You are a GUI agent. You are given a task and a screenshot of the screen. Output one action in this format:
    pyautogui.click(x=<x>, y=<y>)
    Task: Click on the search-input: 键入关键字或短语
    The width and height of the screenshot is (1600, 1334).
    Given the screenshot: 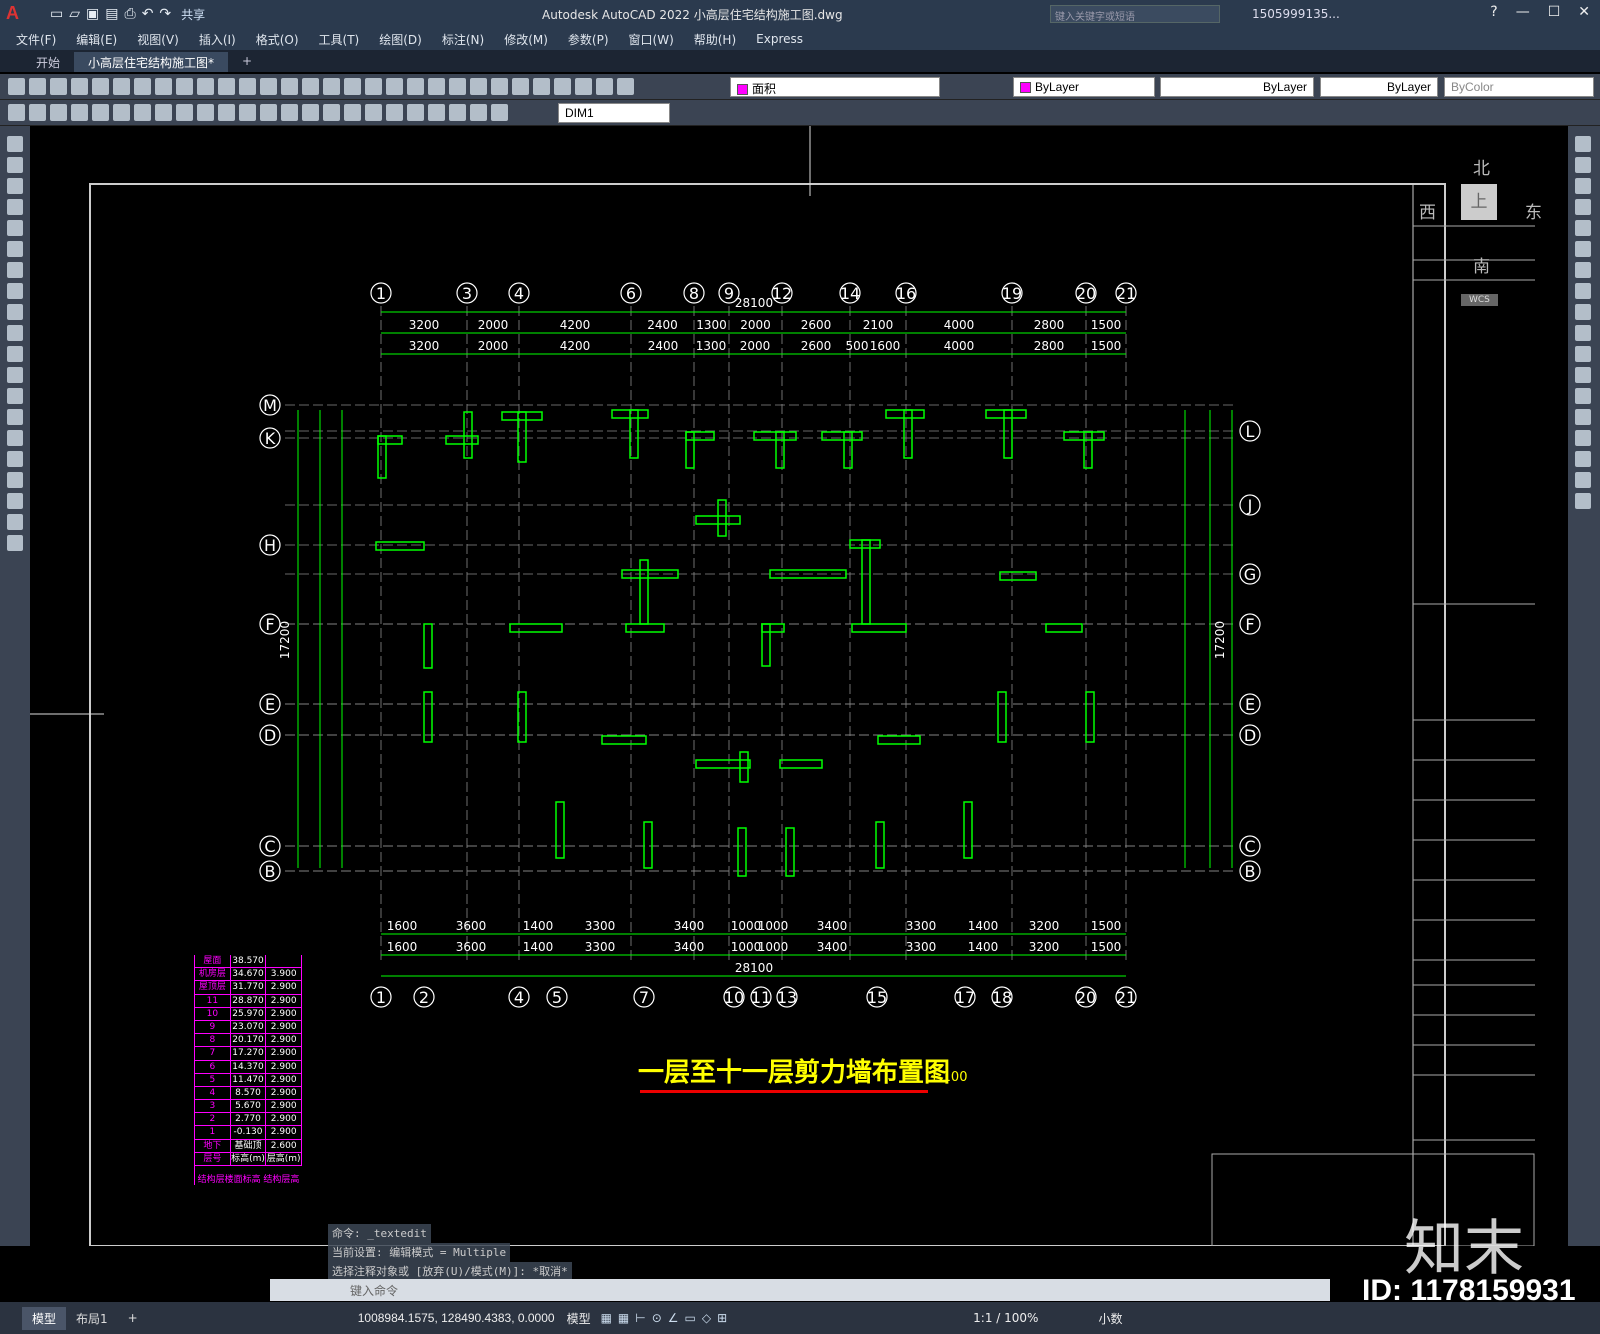 What is the action you would take?
    pyautogui.click(x=1135, y=14)
    